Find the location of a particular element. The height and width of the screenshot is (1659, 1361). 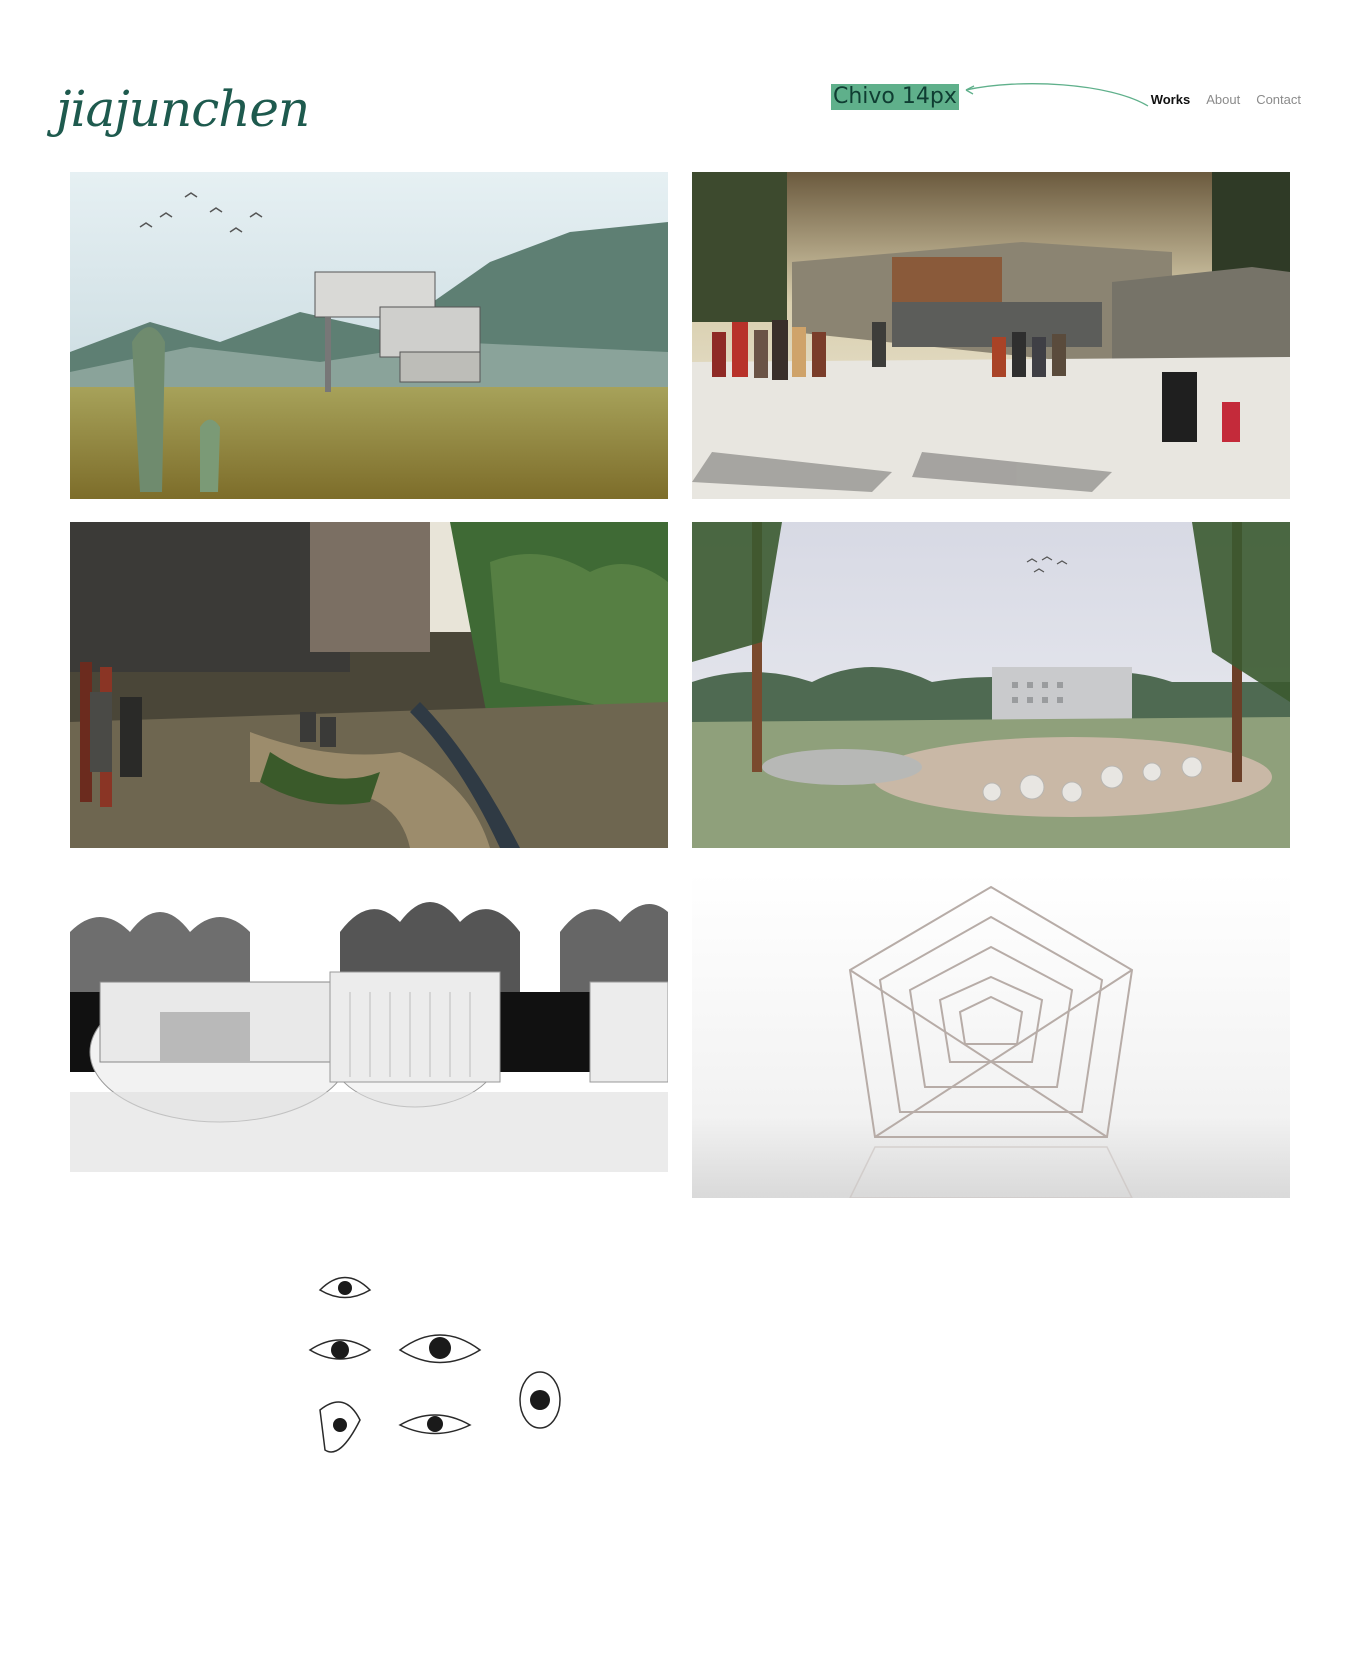

project-tile-cylindrical-buildings is located at coordinates (369, 1035).